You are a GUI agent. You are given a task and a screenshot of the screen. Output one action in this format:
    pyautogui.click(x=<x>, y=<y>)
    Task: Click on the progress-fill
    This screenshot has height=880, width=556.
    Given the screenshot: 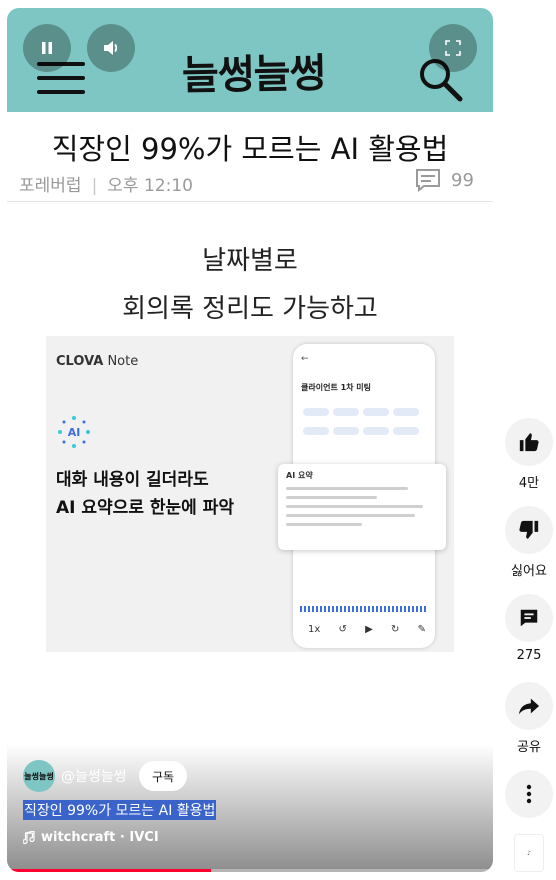 What is the action you would take?
    pyautogui.click(x=109, y=870)
    